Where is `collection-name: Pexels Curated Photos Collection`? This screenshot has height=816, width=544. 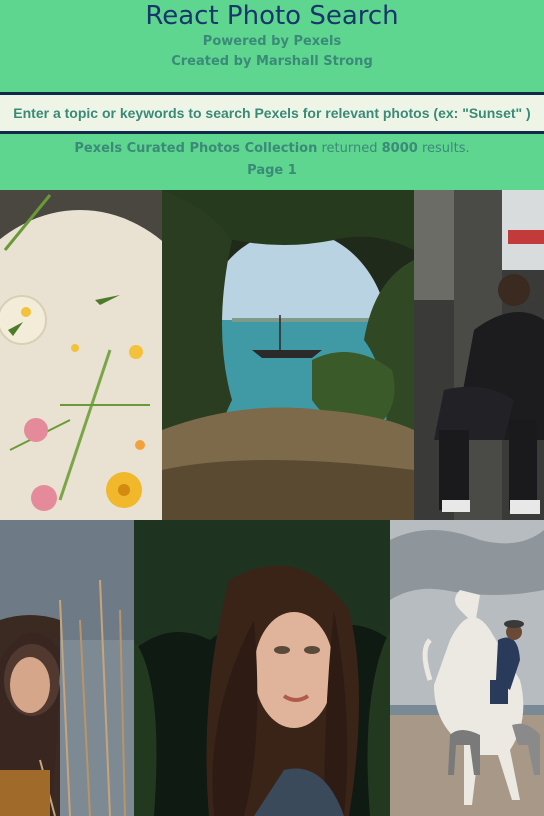
collection-name: Pexels Curated Photos Collection is located at coordinates (196, 148).